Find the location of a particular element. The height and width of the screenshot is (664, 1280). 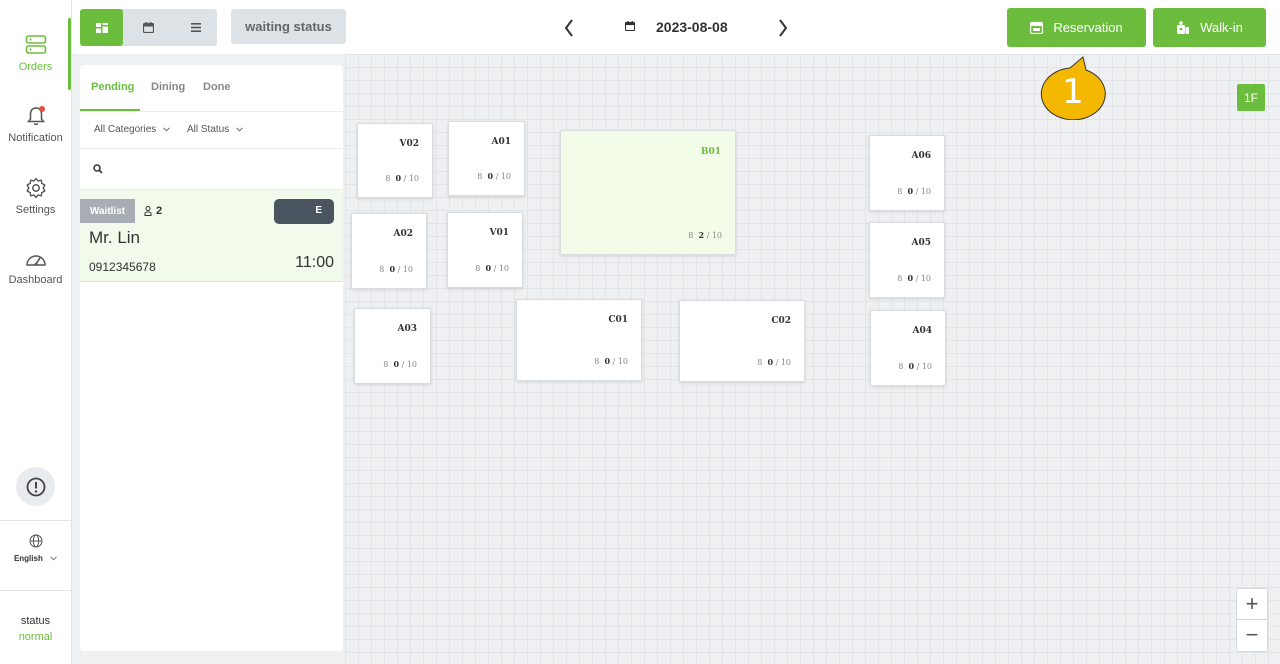

date-navigator: 2023-08-08 is located at coordinates (680, 28).